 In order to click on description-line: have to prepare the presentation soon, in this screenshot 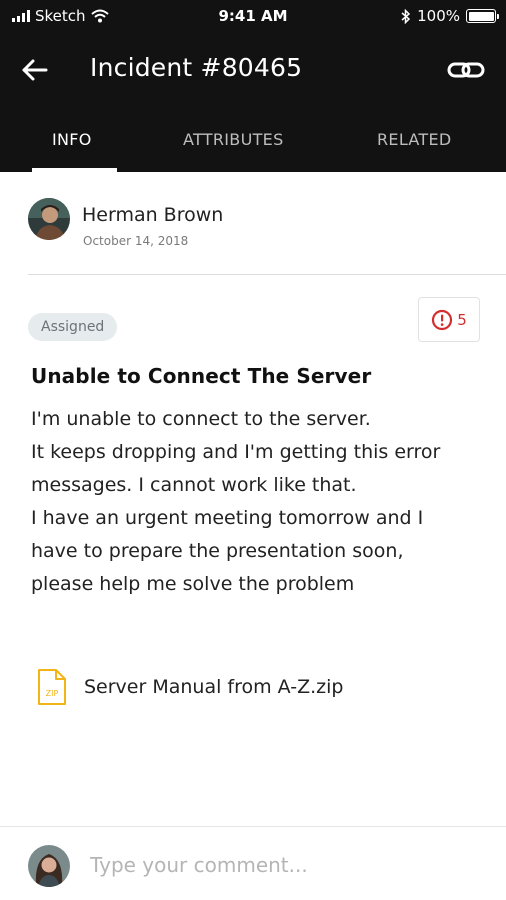, I will do `click(217, 551)`.